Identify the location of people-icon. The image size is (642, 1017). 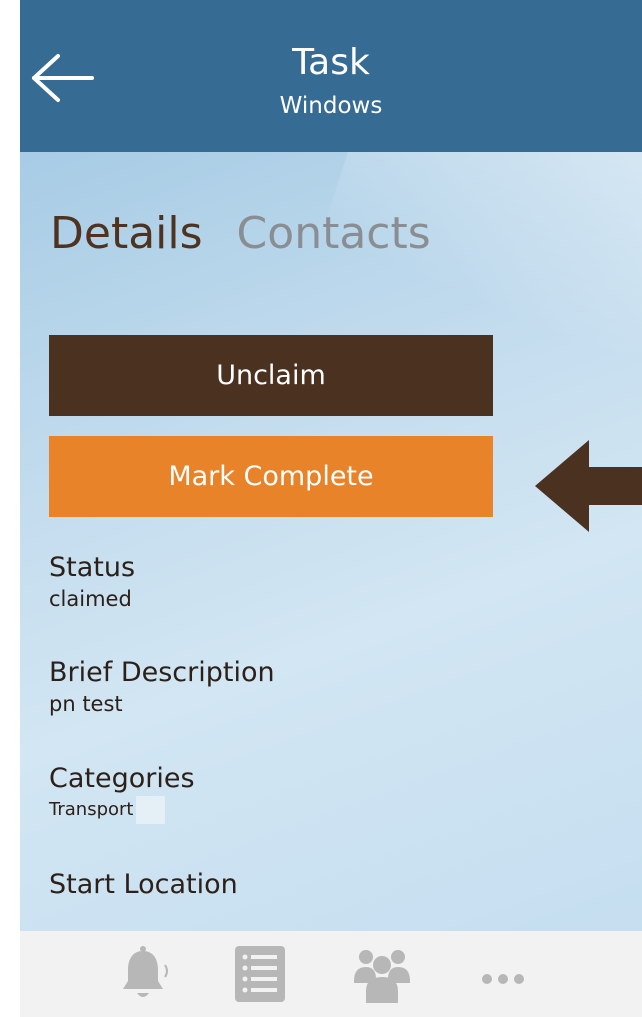
(382, 976).